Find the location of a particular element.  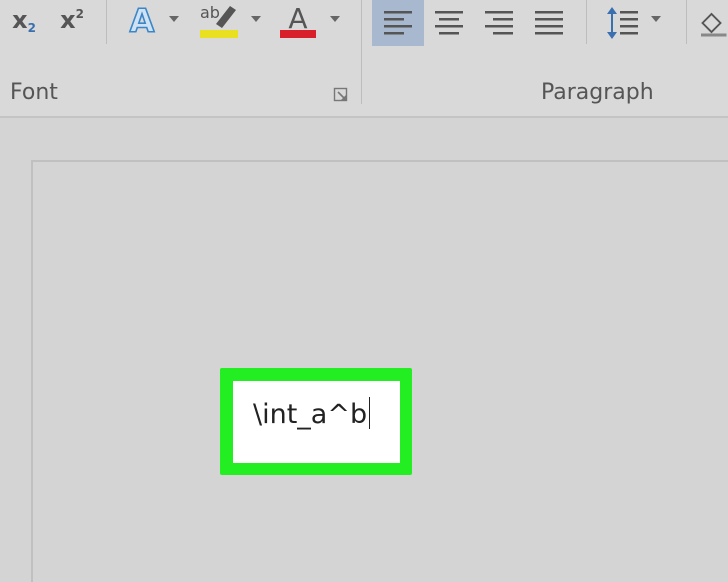

font-color-dropdown is located at coordinates (335, 19).